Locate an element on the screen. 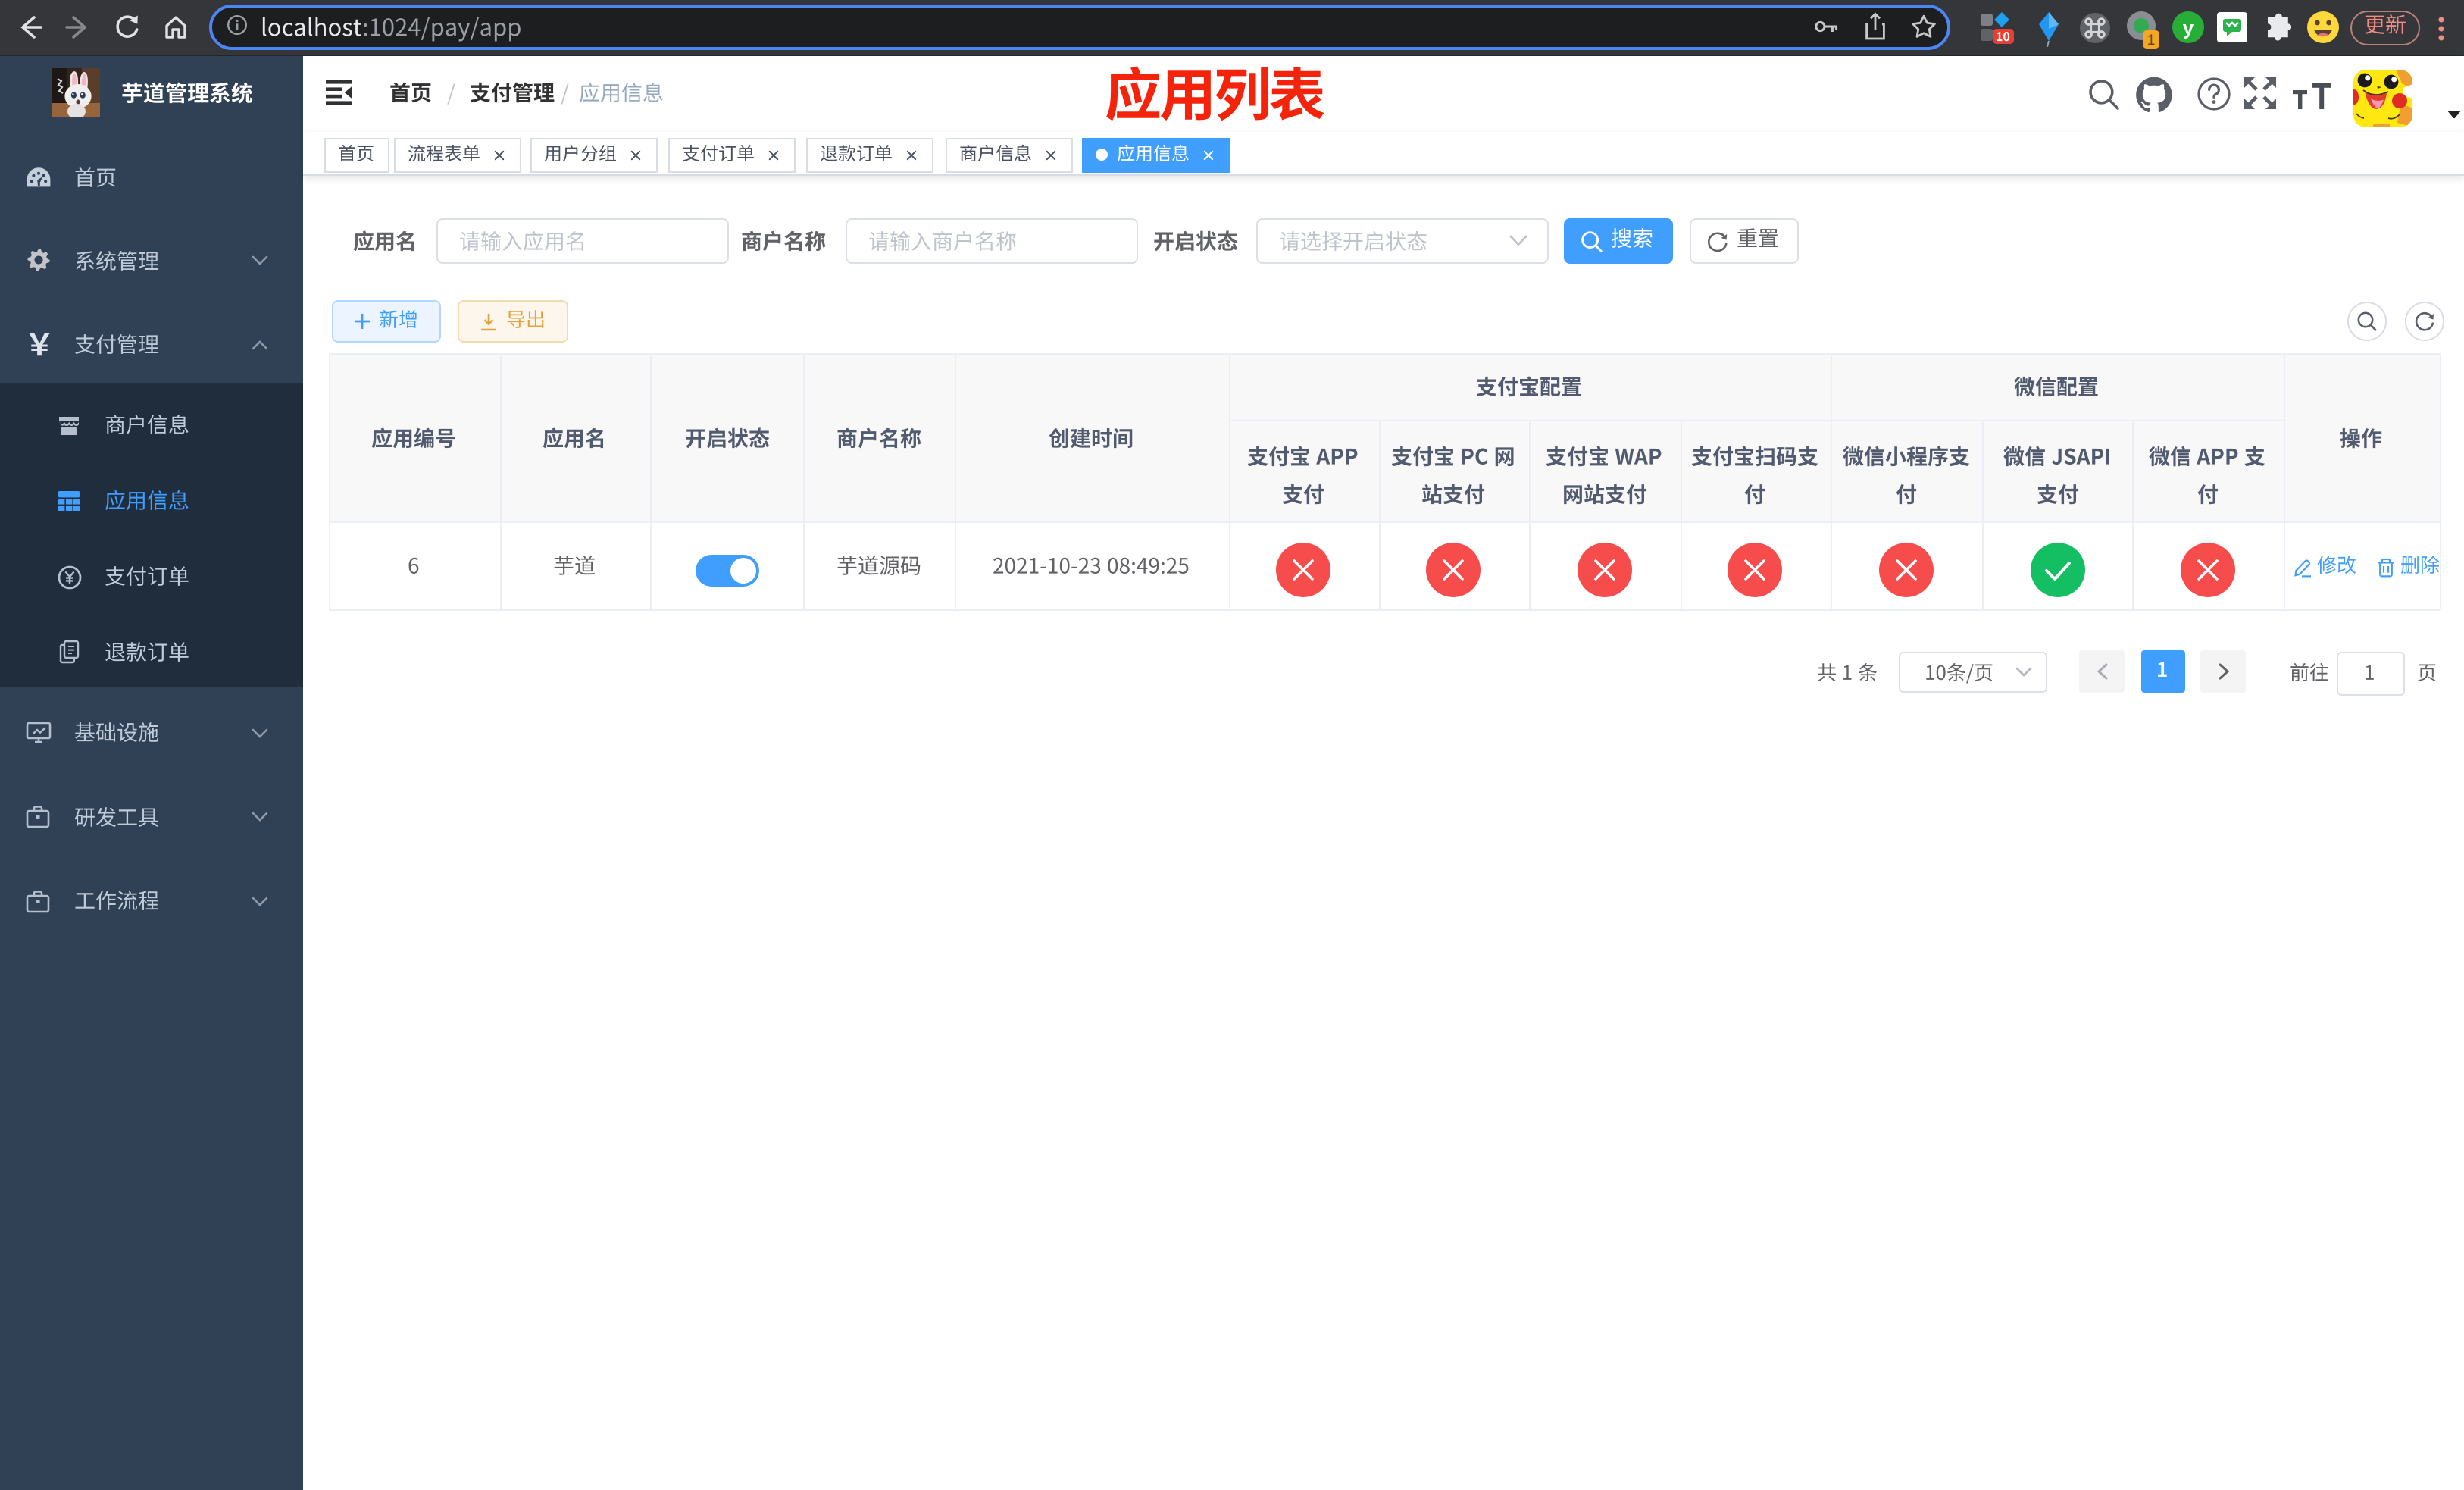 This screenshot has height=1490, width=2464. svg-text: 1 is located at coordinates (2151, 41).